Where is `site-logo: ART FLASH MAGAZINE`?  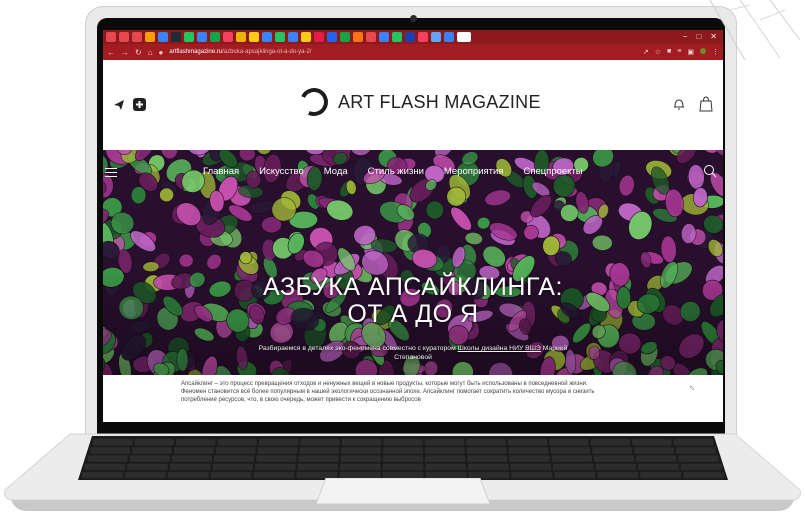 site-logo: ART FLASH MAGAZINE is located at coordinates (418, 102).